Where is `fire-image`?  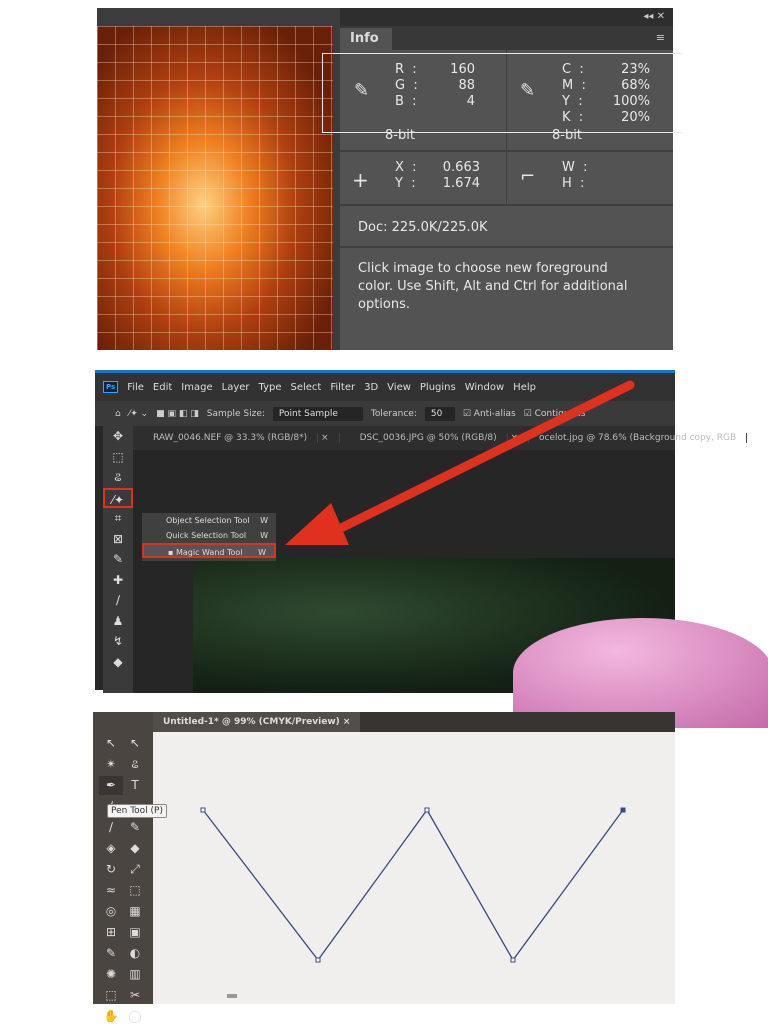 fire-image is located at coordinates (215, 188).